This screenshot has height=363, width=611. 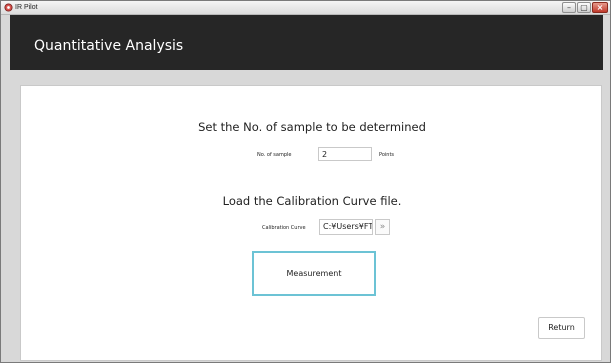 What do you see at coordinates (284, 228) in the screenshot?
I see `calibration-label: Calibration Curve` at bounding box center [284, 228].